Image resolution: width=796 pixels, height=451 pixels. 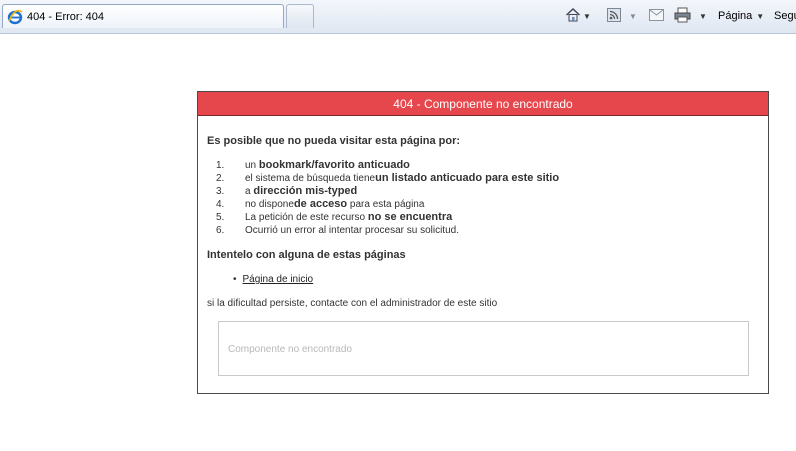 What do you see at coordinates (633, 16) in the screenshot?
I see `feeds-dropdown-icon: ▼` at bounding box center [633, 16].